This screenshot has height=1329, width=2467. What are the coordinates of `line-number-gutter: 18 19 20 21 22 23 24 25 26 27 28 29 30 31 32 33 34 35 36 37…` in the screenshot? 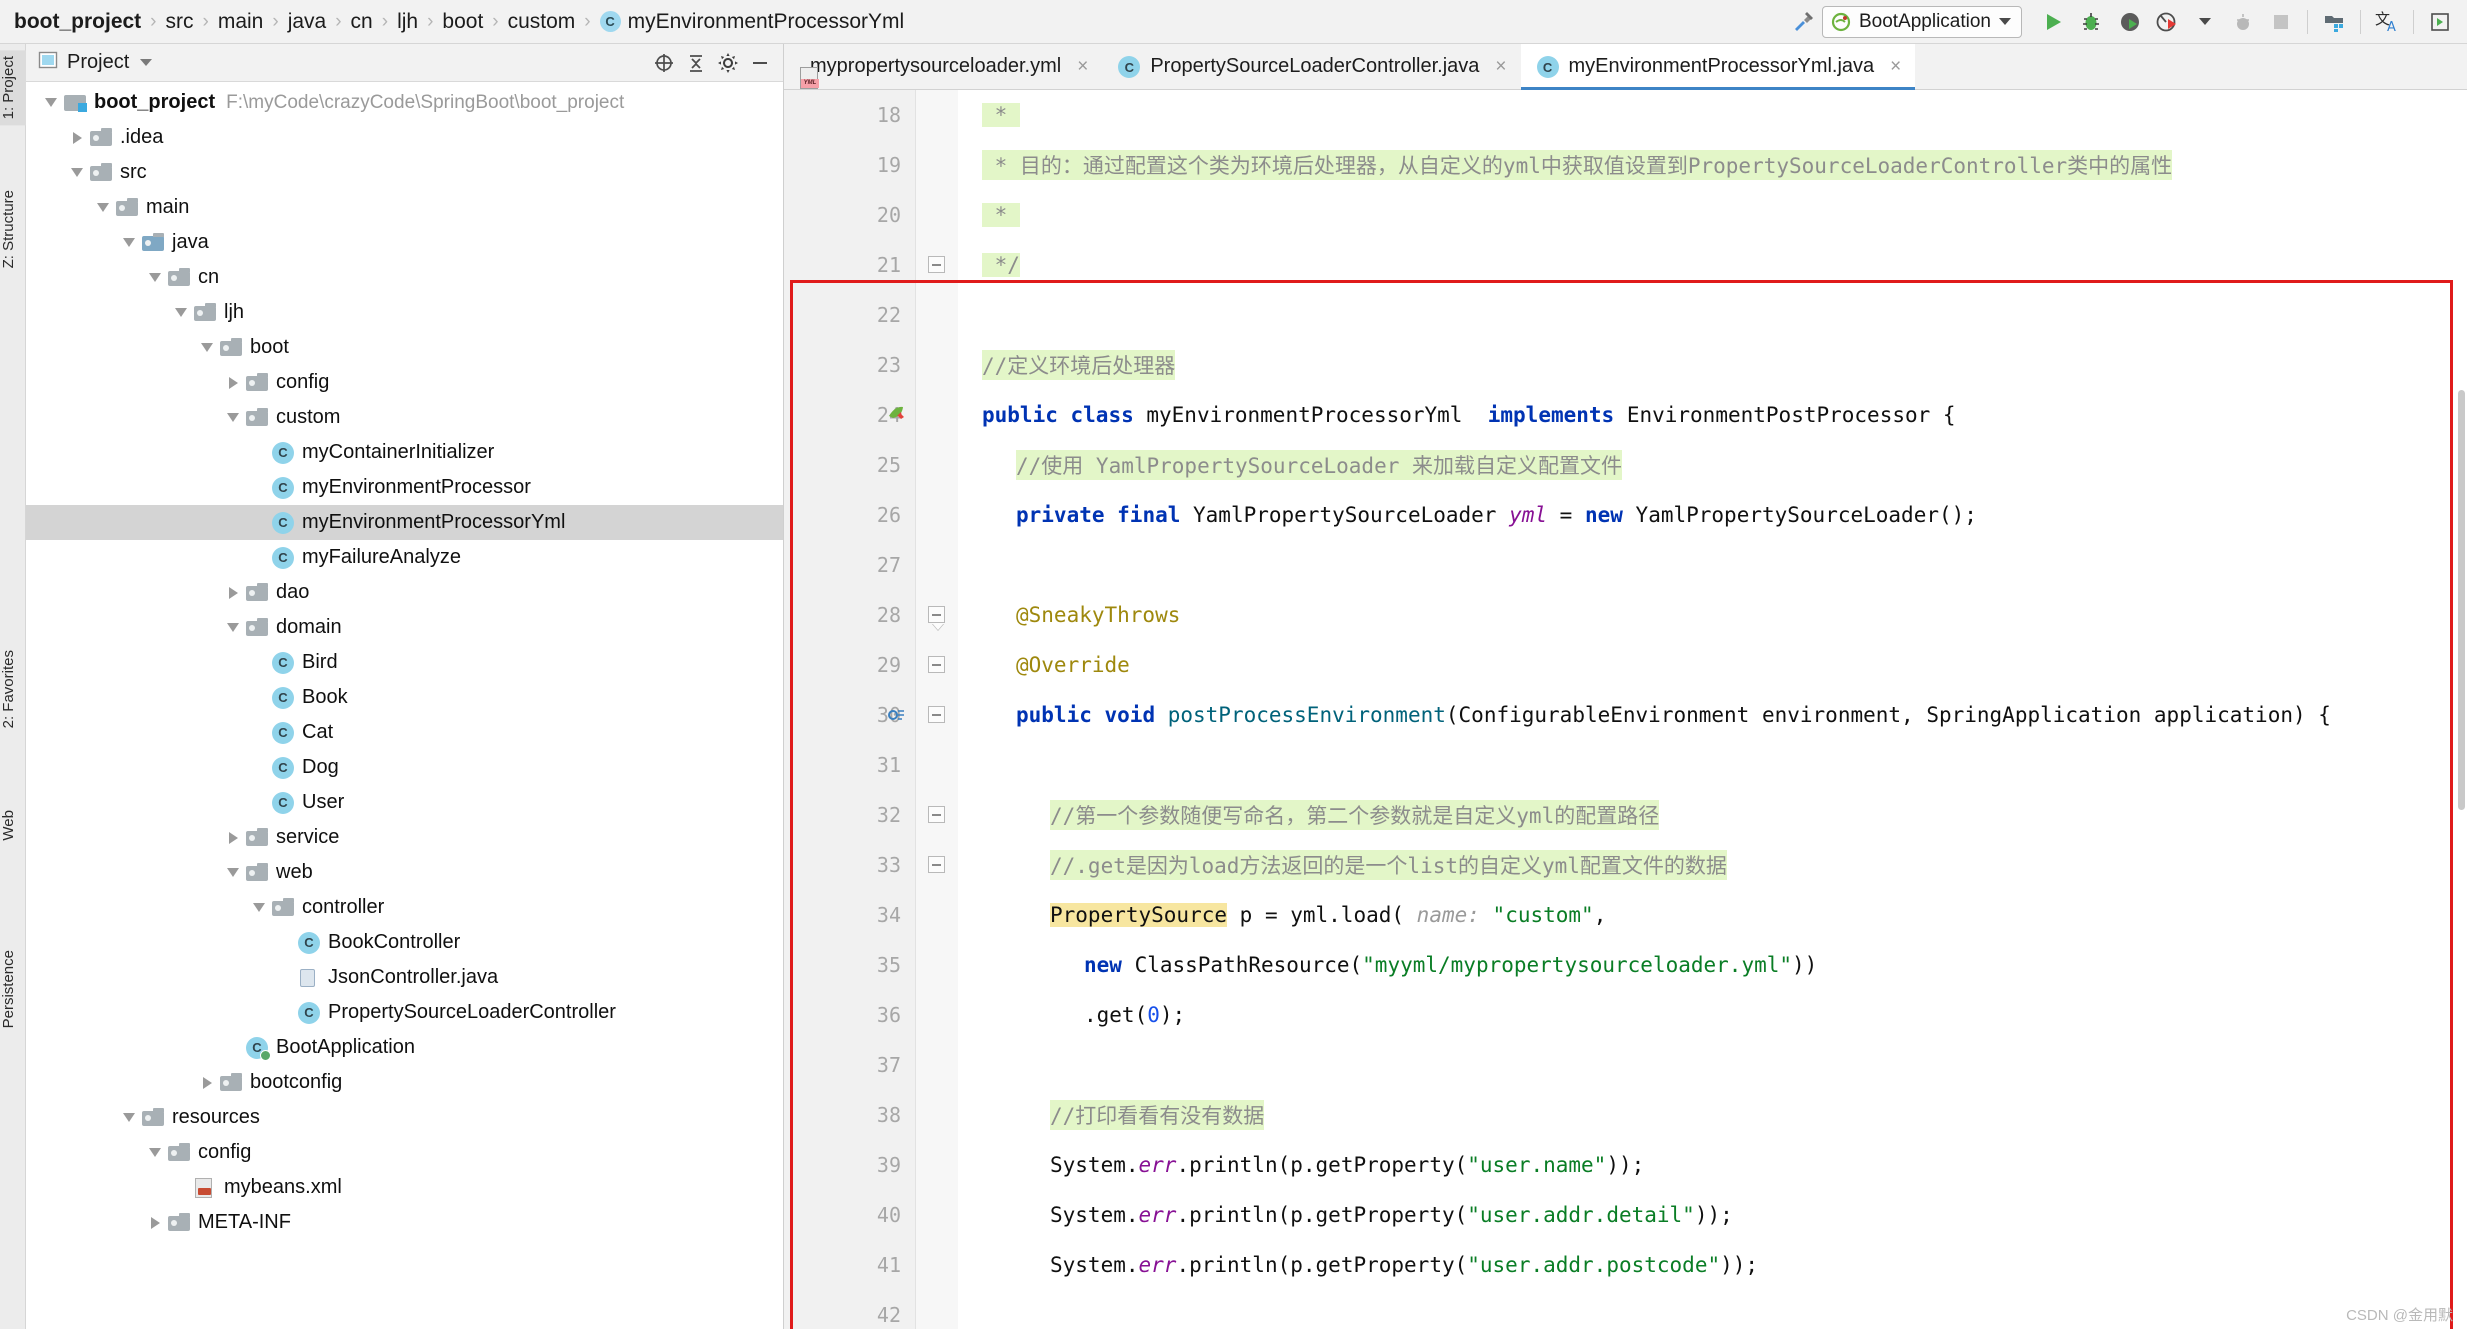 It's located at (850, 709).